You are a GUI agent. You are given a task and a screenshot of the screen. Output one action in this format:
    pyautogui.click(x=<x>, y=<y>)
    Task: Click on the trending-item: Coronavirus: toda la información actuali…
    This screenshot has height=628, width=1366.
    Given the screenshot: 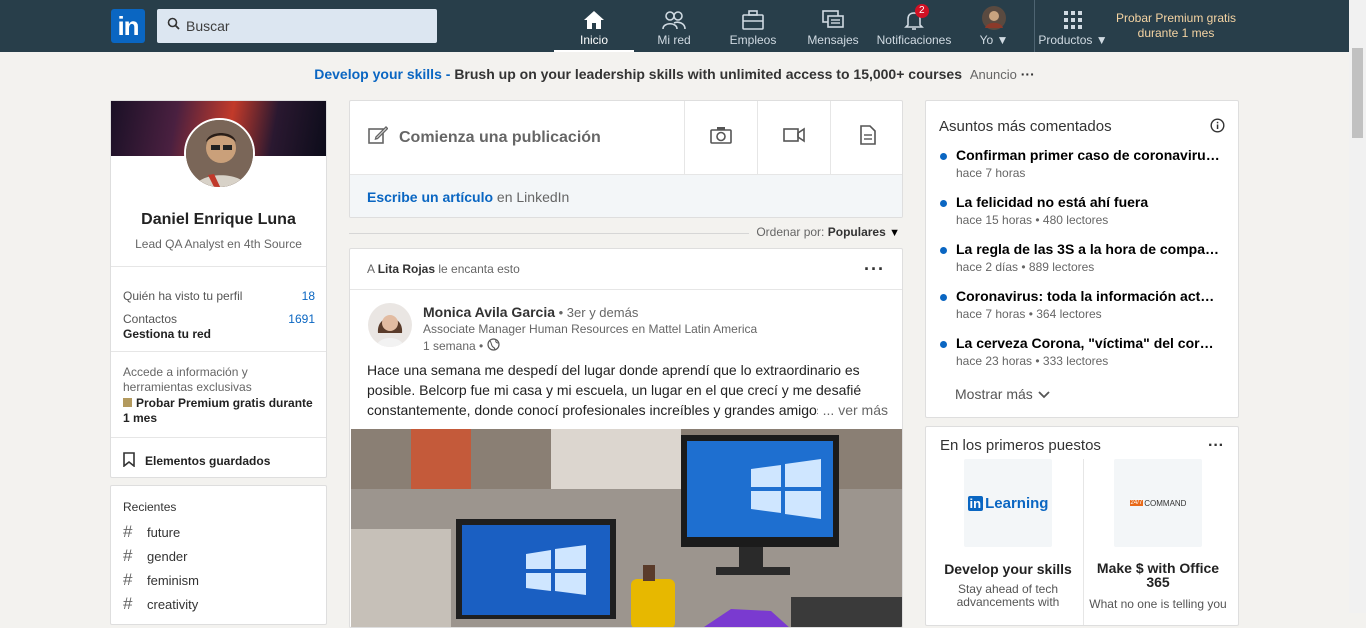 What is the action you would take?
    pyautogui.click(x=1080, y=304)
    